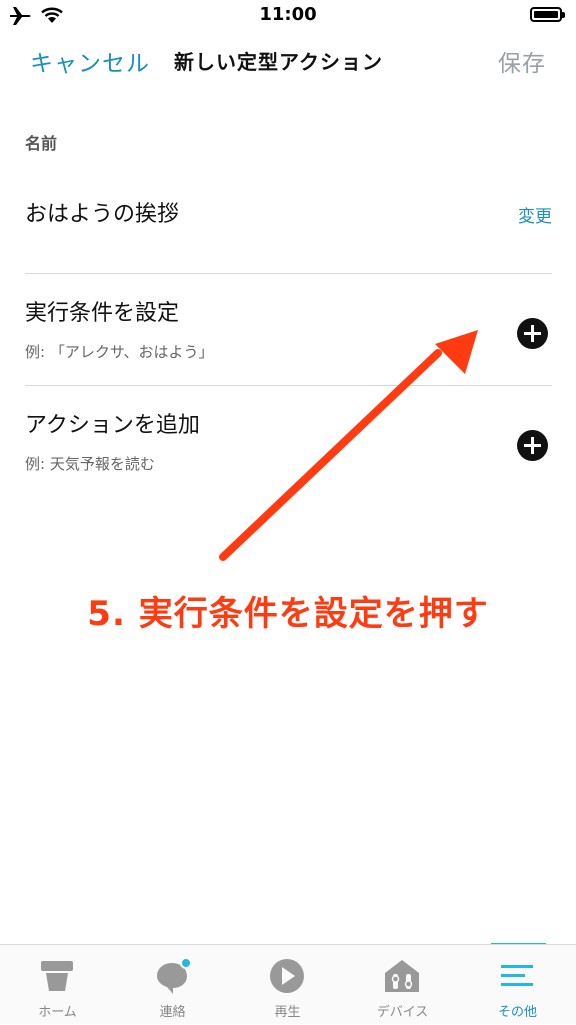 This screenshot has height=1025, width=576. I want to click on tab-play: 再生, so click(287, 985).